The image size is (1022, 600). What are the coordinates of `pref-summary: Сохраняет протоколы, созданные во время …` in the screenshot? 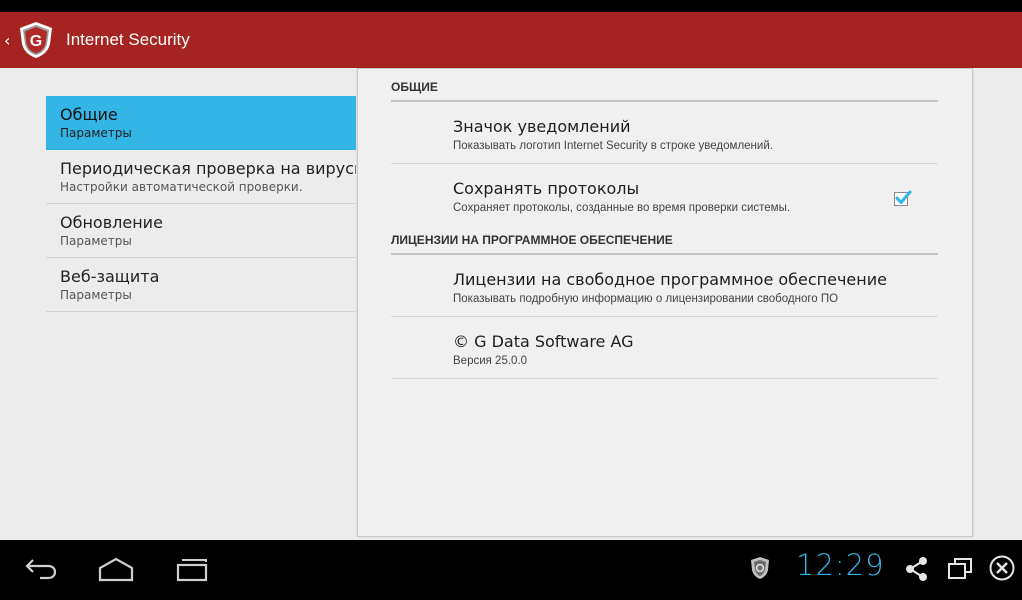 It's located at (622, 208).